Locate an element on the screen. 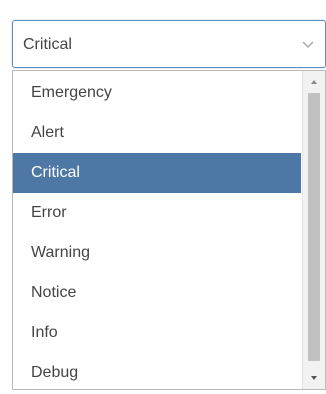 The width and height of the screenshot is (326, 394). scroll-down-button is located at coordinates (314, 378).